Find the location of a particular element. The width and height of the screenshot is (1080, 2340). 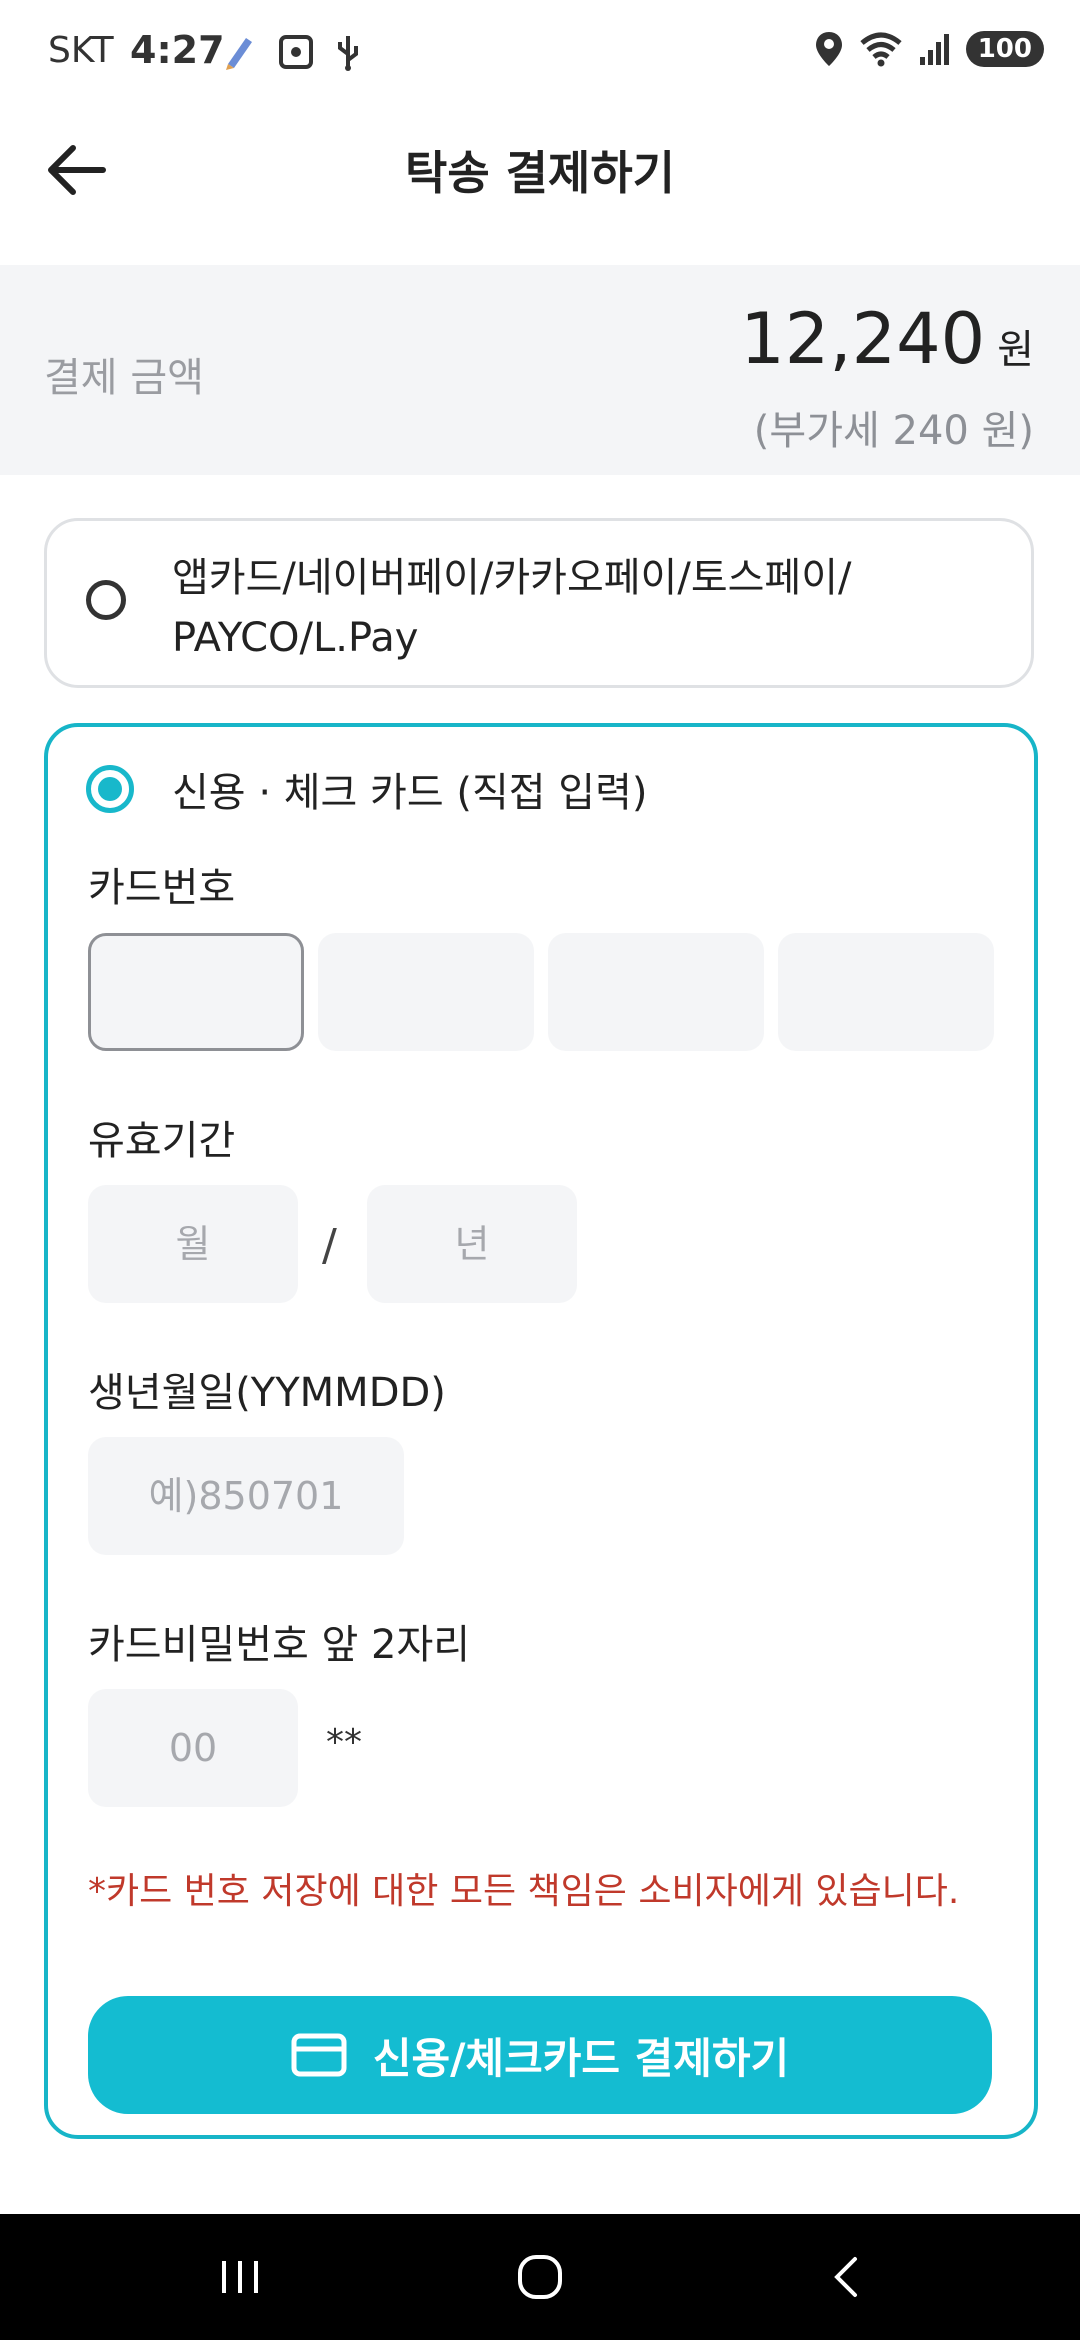

system-nav-bar is located at coordinates (540, 2277).